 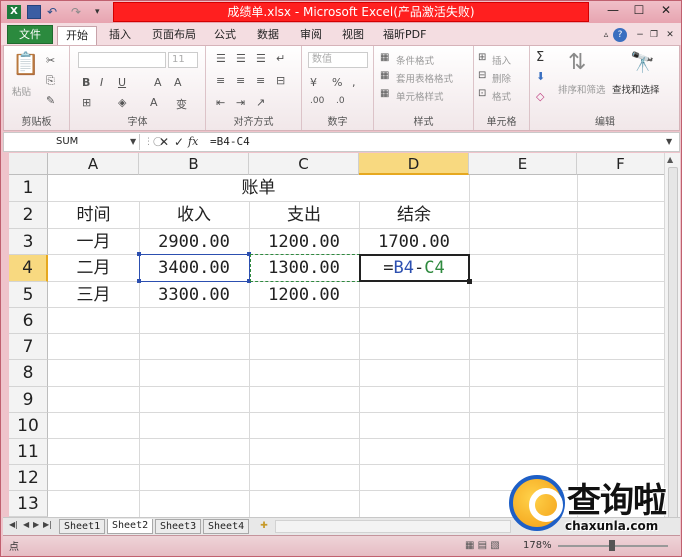 I want to click on horizontal-scrollbar, so click(x=393, y=526).